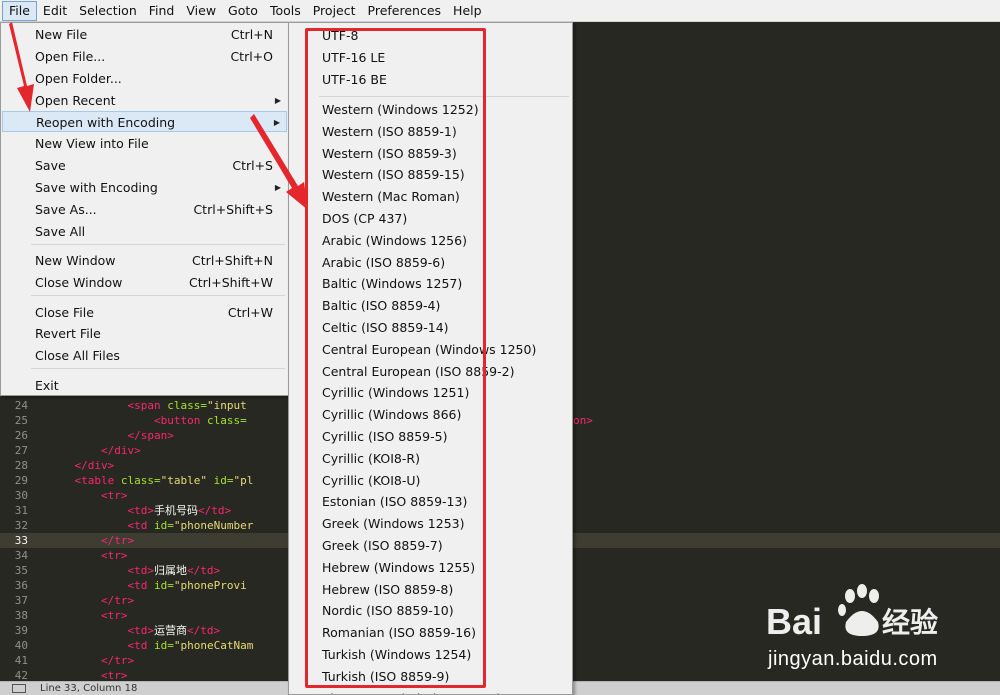 This screenshot has height=695, width=1000. Describe the element at coordinates (251, 56) in the screenshot. I see `menu-item-shortcut: Ctrl+O` at that location.